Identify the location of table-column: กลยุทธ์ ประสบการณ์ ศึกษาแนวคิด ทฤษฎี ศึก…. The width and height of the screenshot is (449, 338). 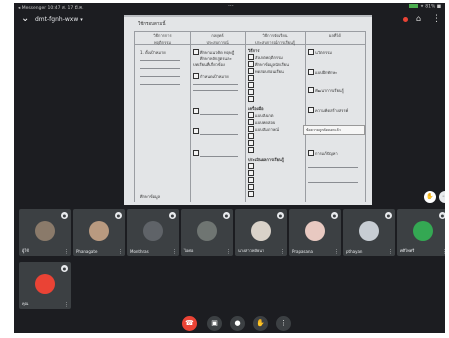
(218, 117).